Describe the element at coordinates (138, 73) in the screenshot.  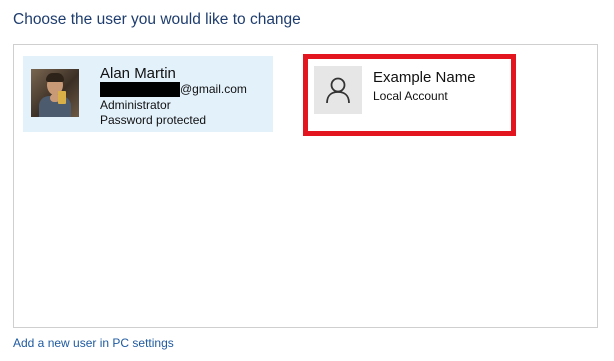
I see `user-name: Alan Martin` at that location.